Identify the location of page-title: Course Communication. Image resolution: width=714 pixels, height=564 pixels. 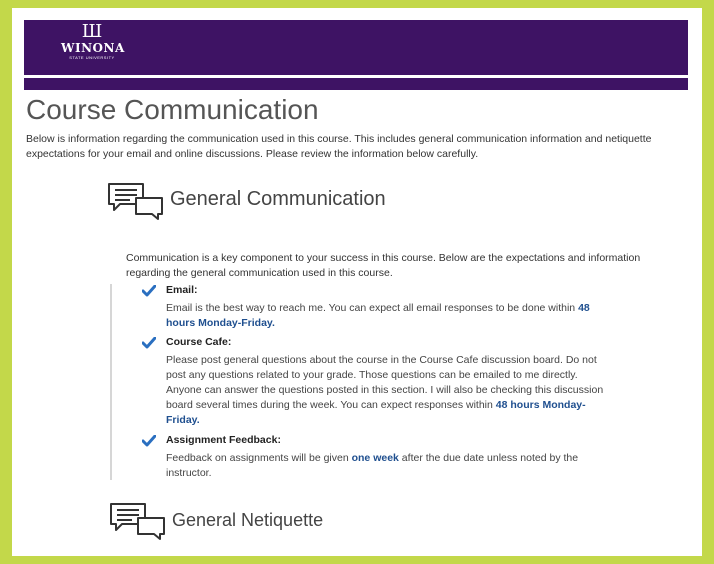
(172, 109).